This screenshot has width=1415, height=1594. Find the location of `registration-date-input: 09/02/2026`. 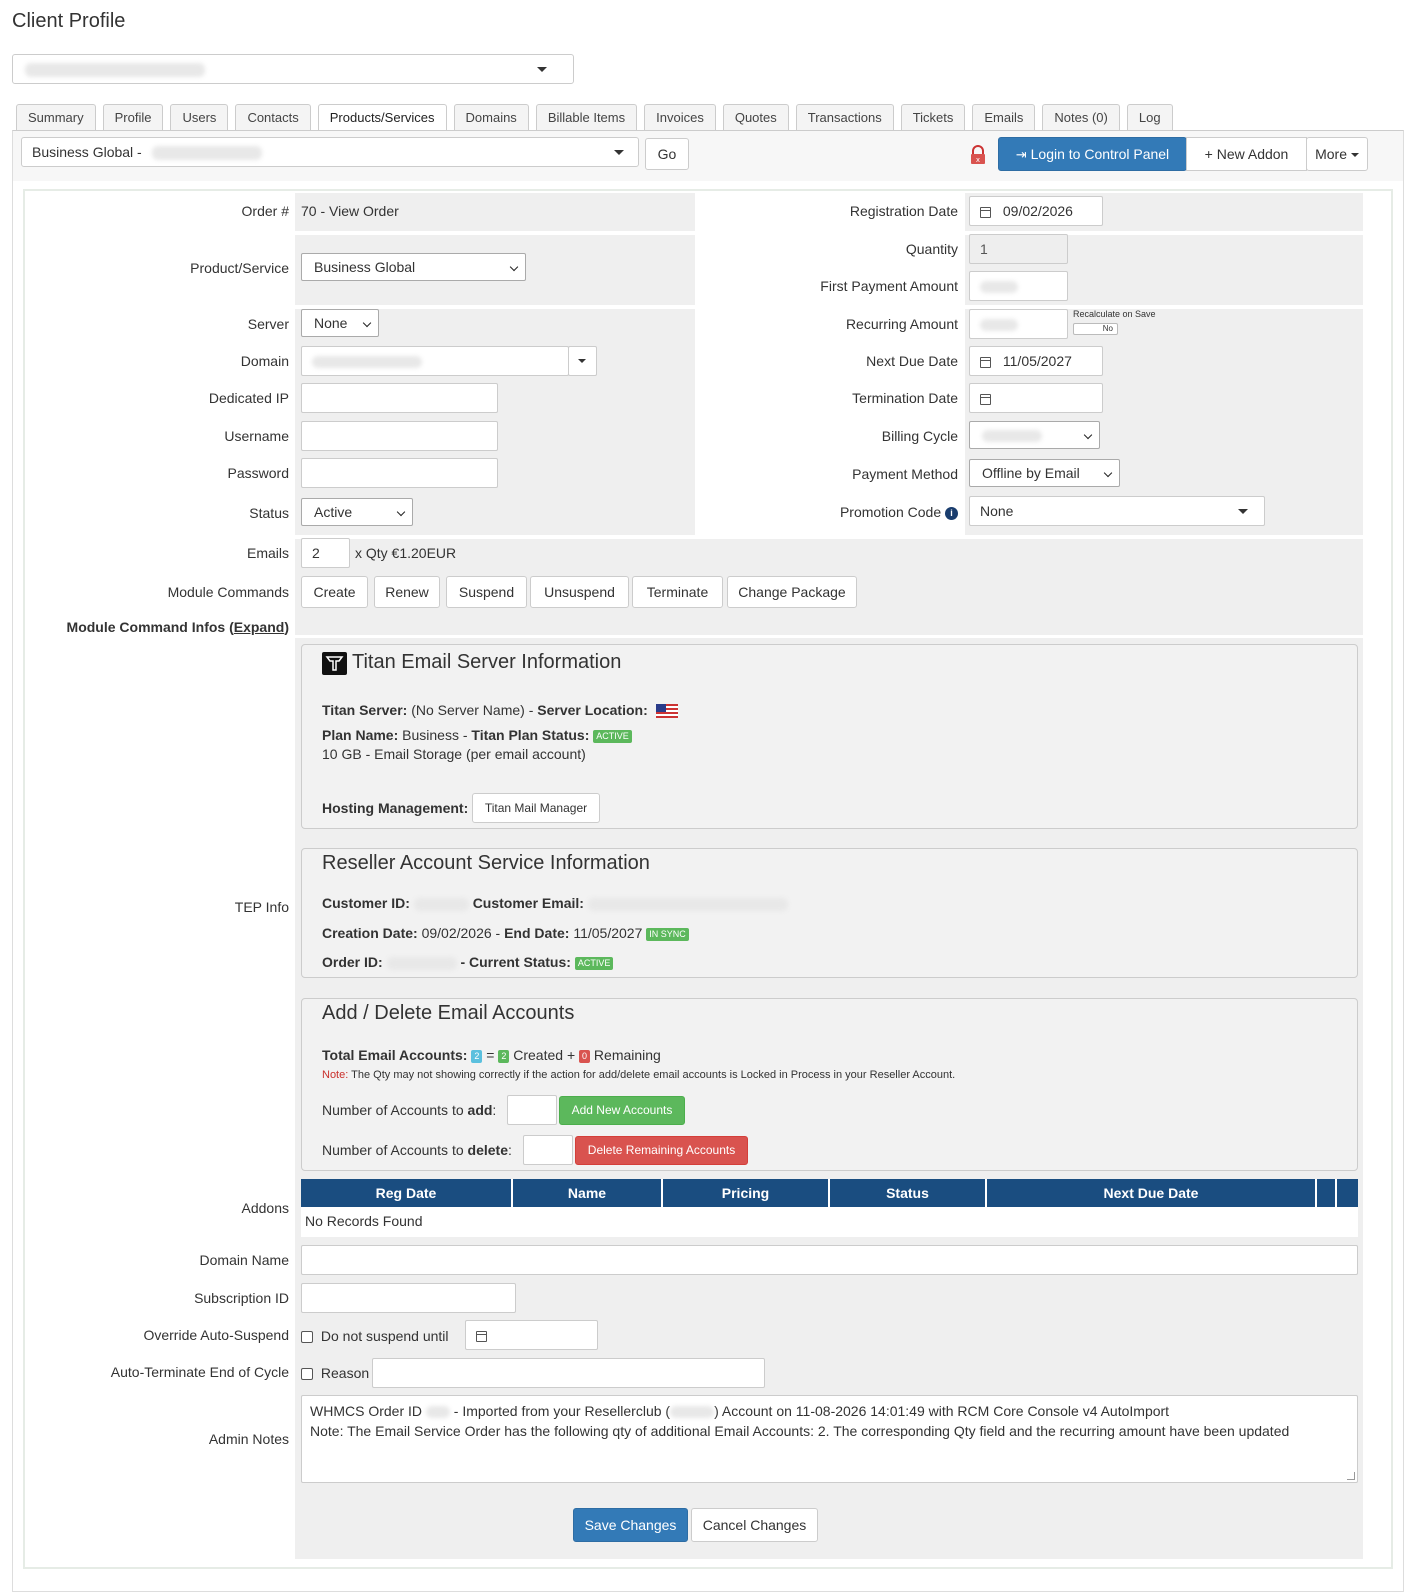

registration-date-input: 09/02/2026 is located at coordinates (1036, 211).